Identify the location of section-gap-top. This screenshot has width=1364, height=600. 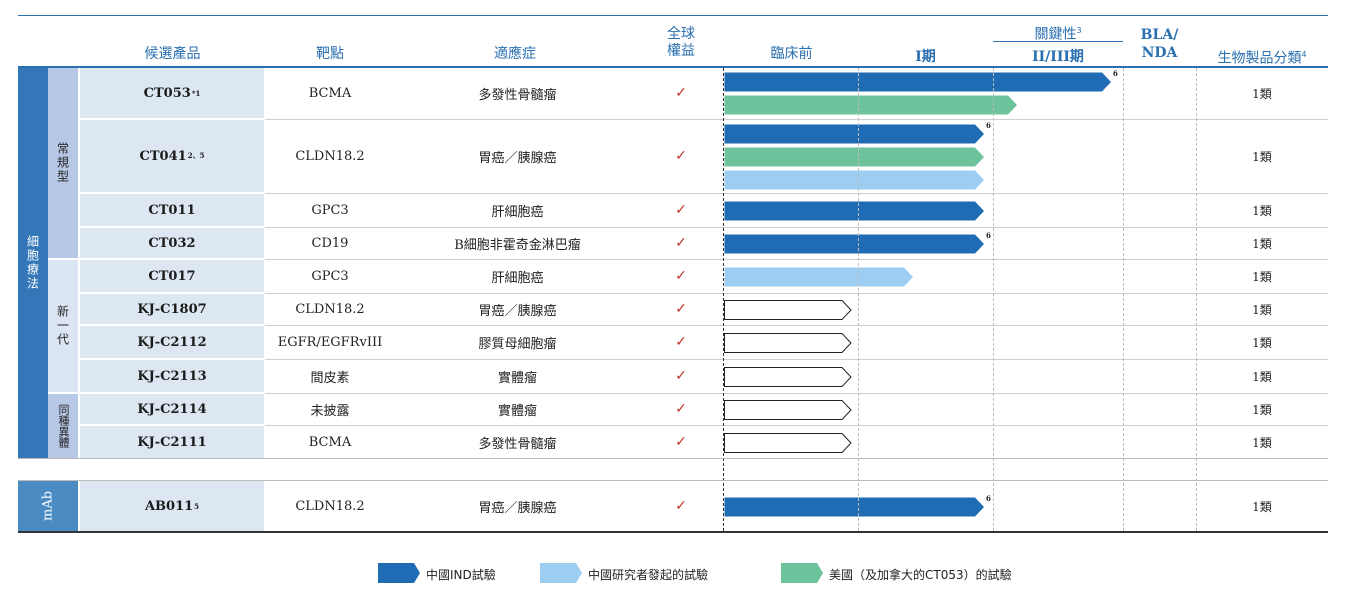
(673, 458).